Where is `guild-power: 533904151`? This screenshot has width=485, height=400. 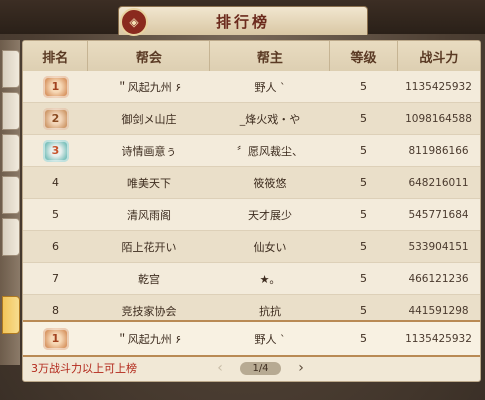 guild-power: 533904151 is located at coordinates (438, 246).